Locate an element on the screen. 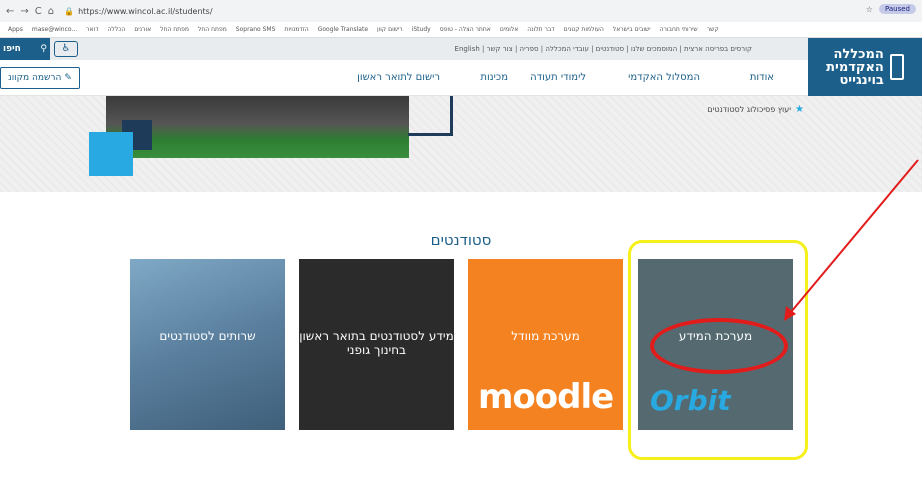 The width and height of the screenshot is (922, 483). search-label: חיפו is located at coordinates (12, 49).